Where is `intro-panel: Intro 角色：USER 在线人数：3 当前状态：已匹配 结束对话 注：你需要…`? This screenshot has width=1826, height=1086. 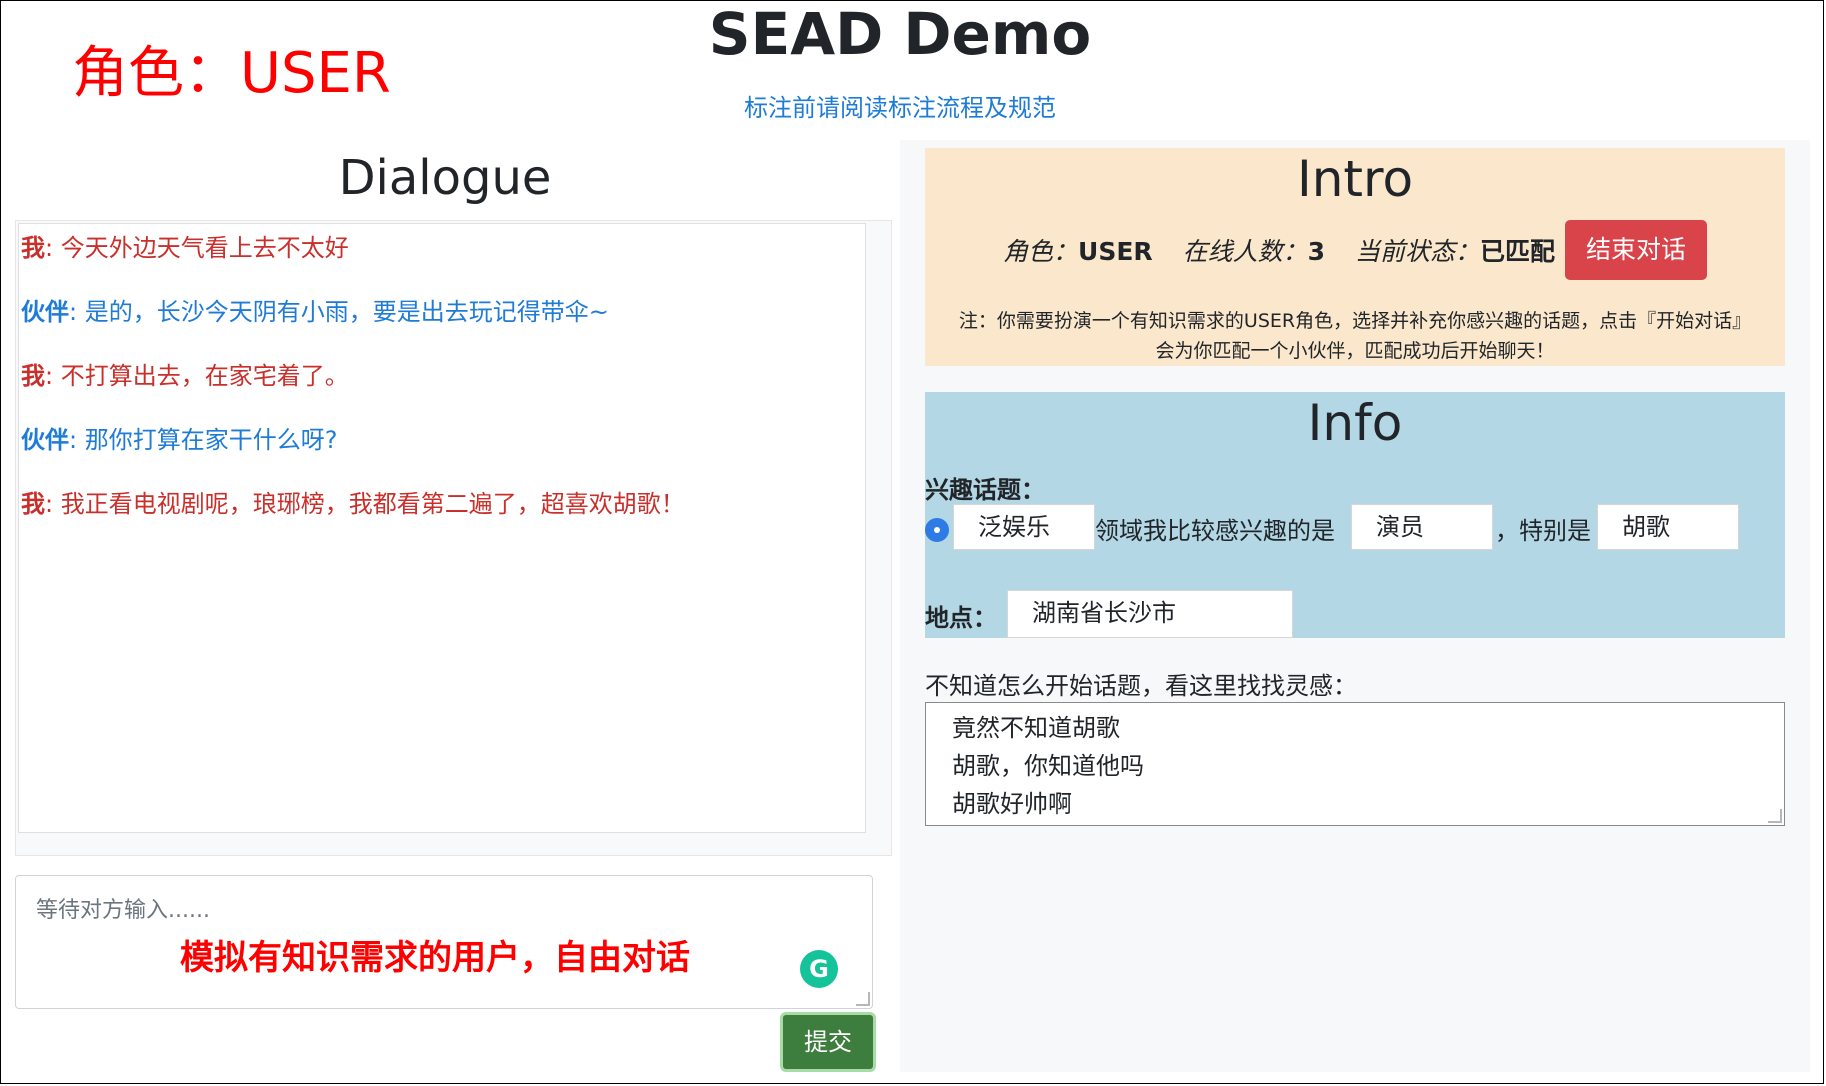 intro-panel: Intro 角色：USER 在线人数：3 当前状态：已匹配 结束对话 注：你需要… is located at coordinates (1355, 257).